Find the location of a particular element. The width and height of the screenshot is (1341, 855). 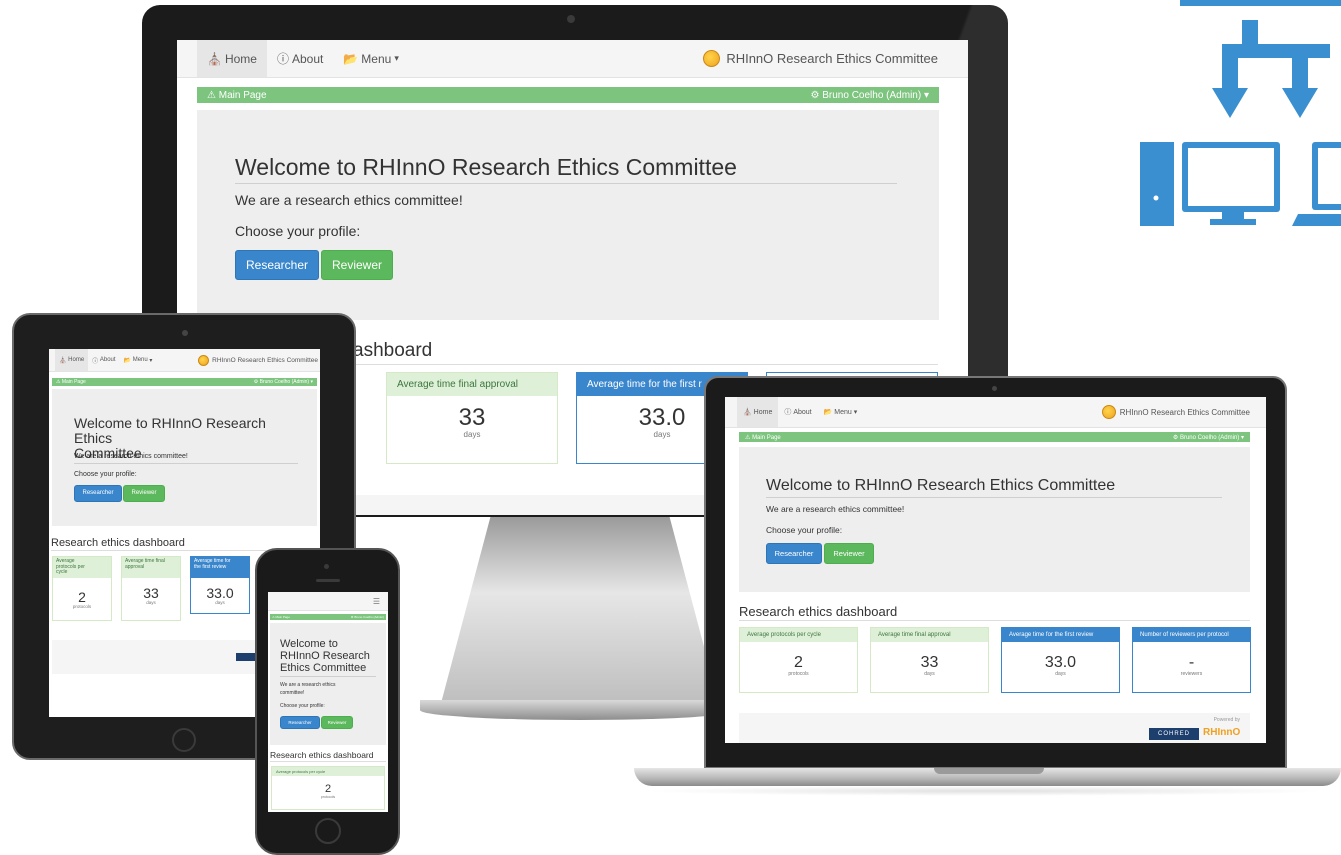

tablet-home-button is located at coordinates (184, 740).